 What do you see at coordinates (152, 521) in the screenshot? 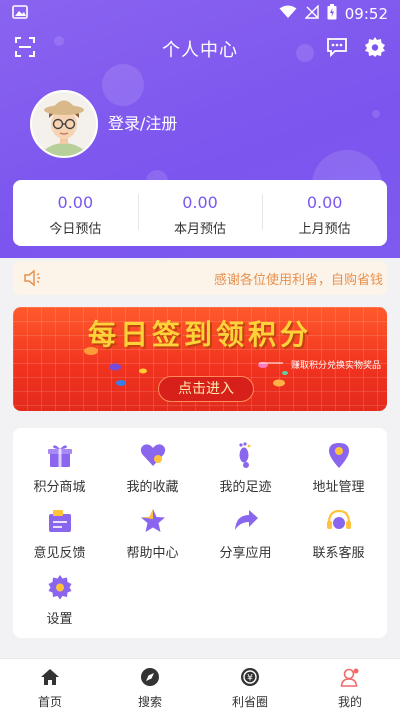
I see `star-icon` at bounding box center [152, 521].